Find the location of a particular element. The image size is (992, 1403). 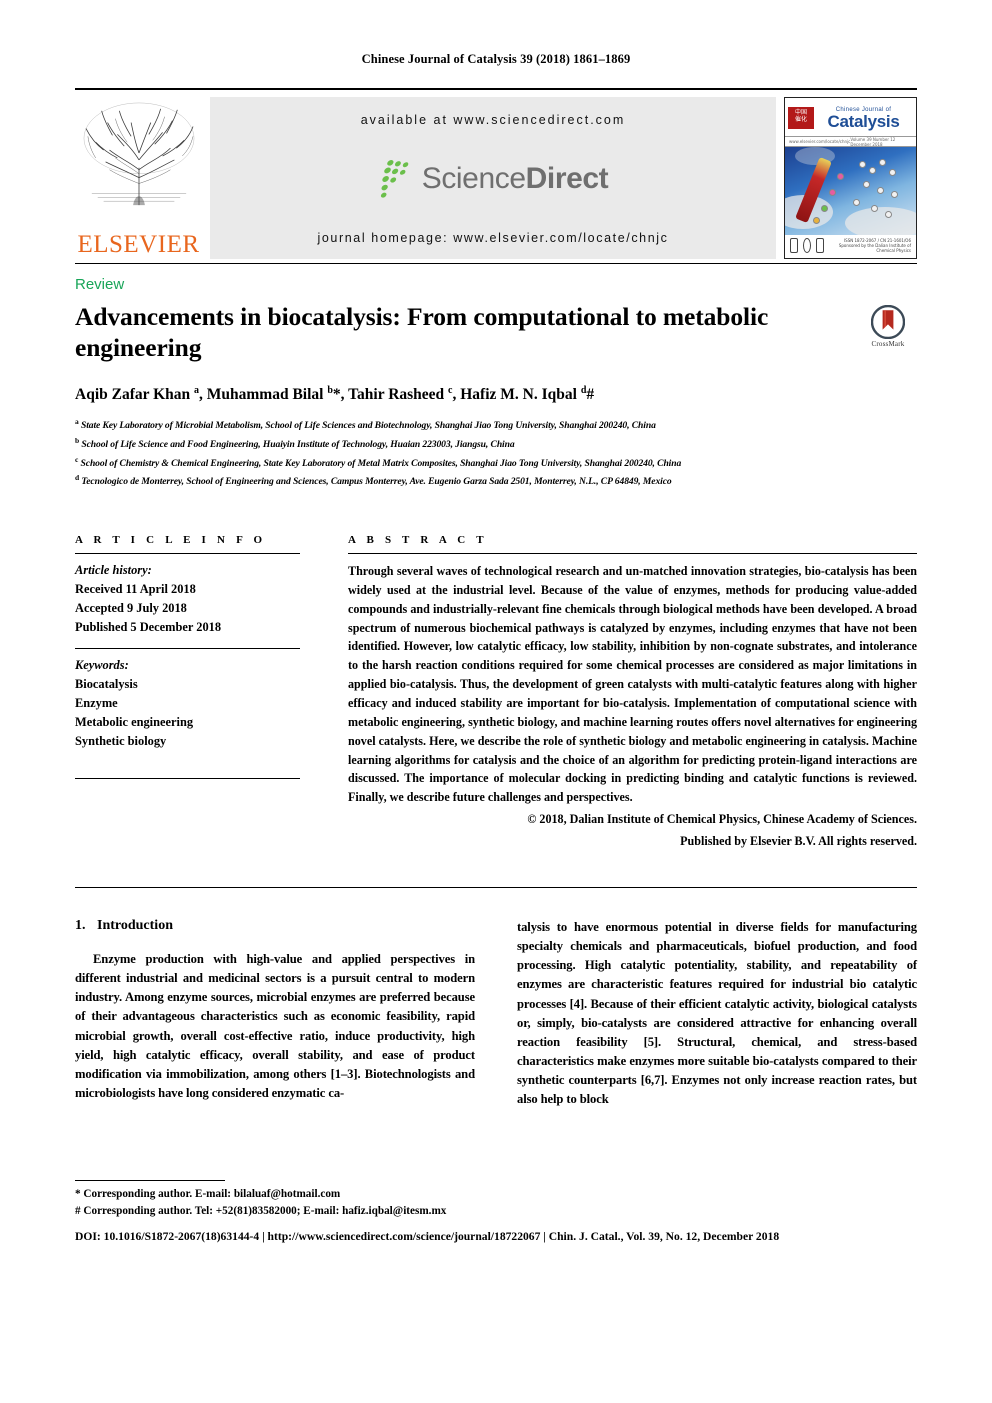

cover-rule-left: www.elsevier.com/locate/chnjc is located at coordinates (820, 141).